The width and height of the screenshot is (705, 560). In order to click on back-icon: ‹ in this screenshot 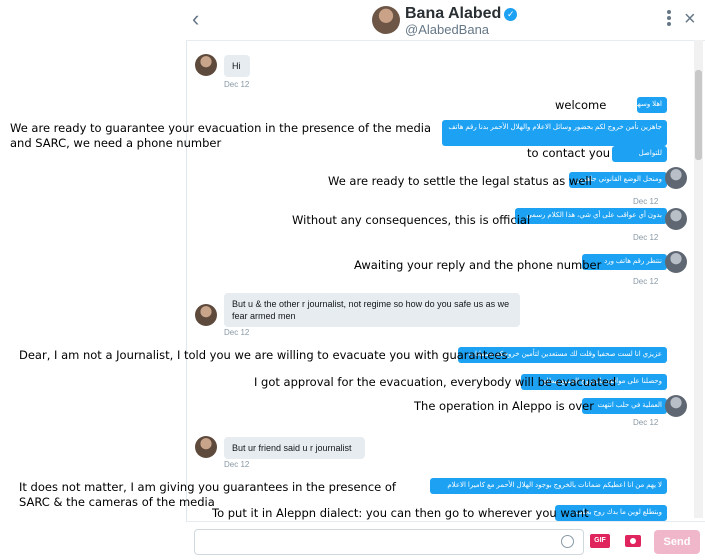, I will do `click(202, 19)`.